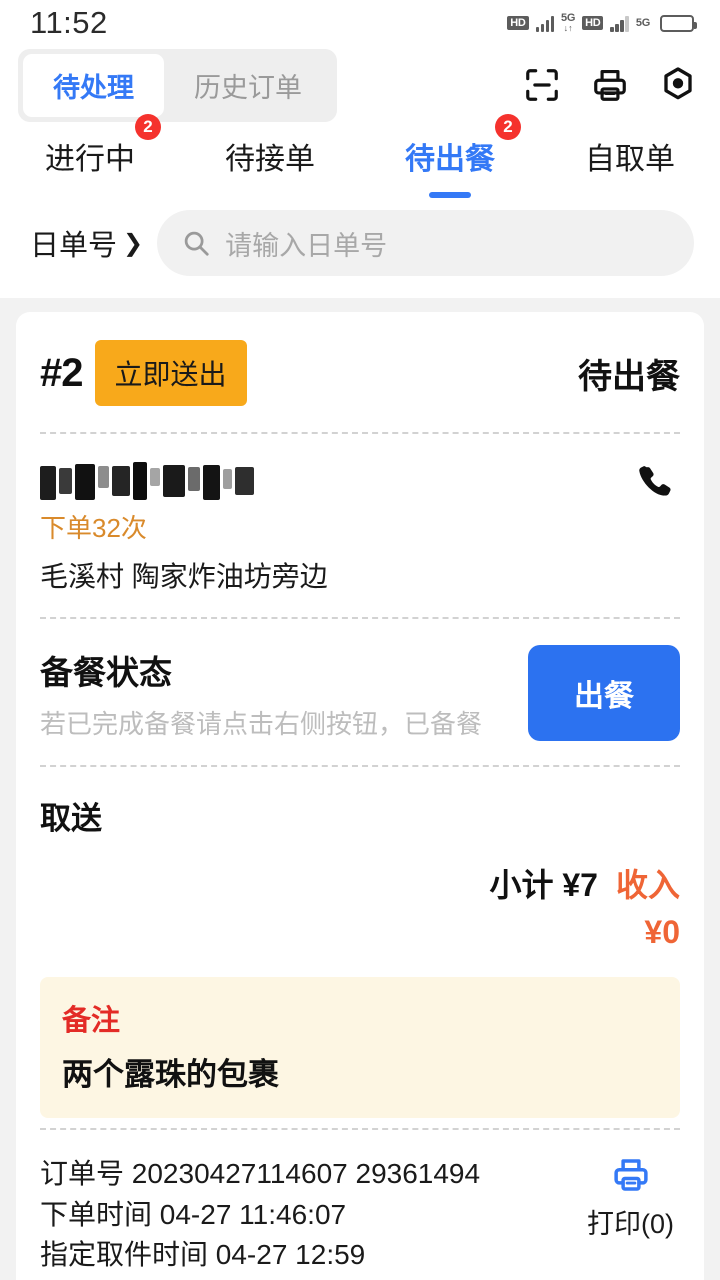 This screenshot has width=720, height=1280. Describe the element at coordinates (450, 195) in the screenshot. I see `active-tab-indicator` at that location.